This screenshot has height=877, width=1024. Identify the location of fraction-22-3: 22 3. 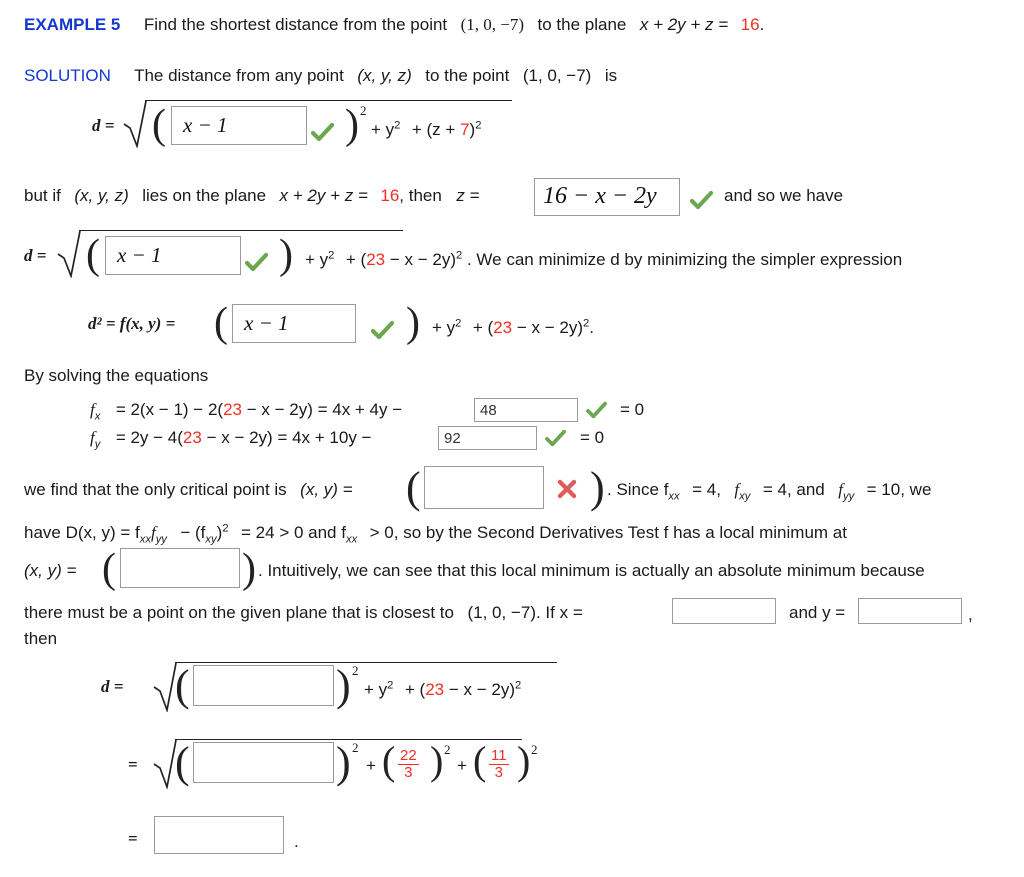
(408, 764).